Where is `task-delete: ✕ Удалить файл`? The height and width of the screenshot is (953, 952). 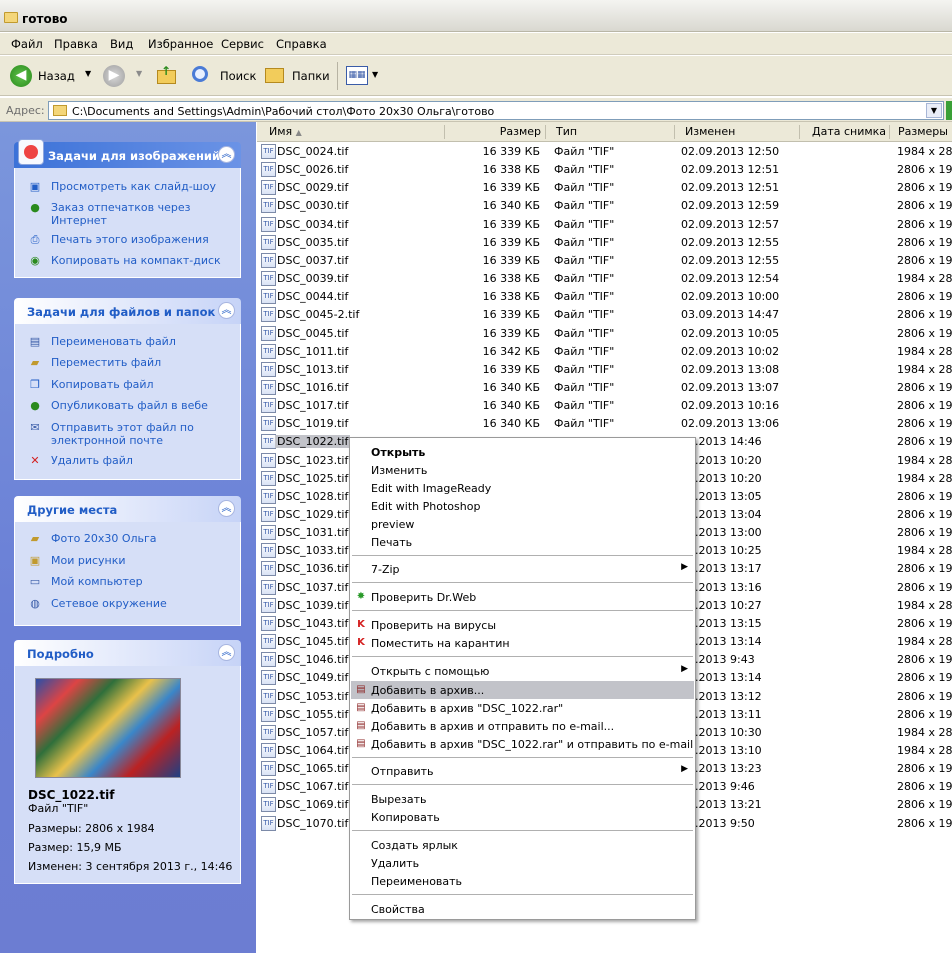 task-delete: ✕ Удалить файл is located at coordinates (130, 460).